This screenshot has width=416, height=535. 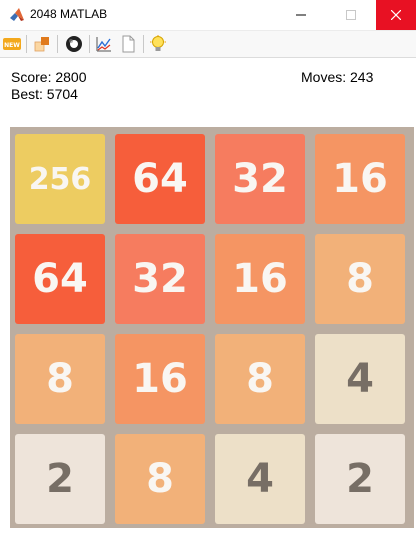 I want to click on matlab-logo-icon, so click(x=17, y=14).